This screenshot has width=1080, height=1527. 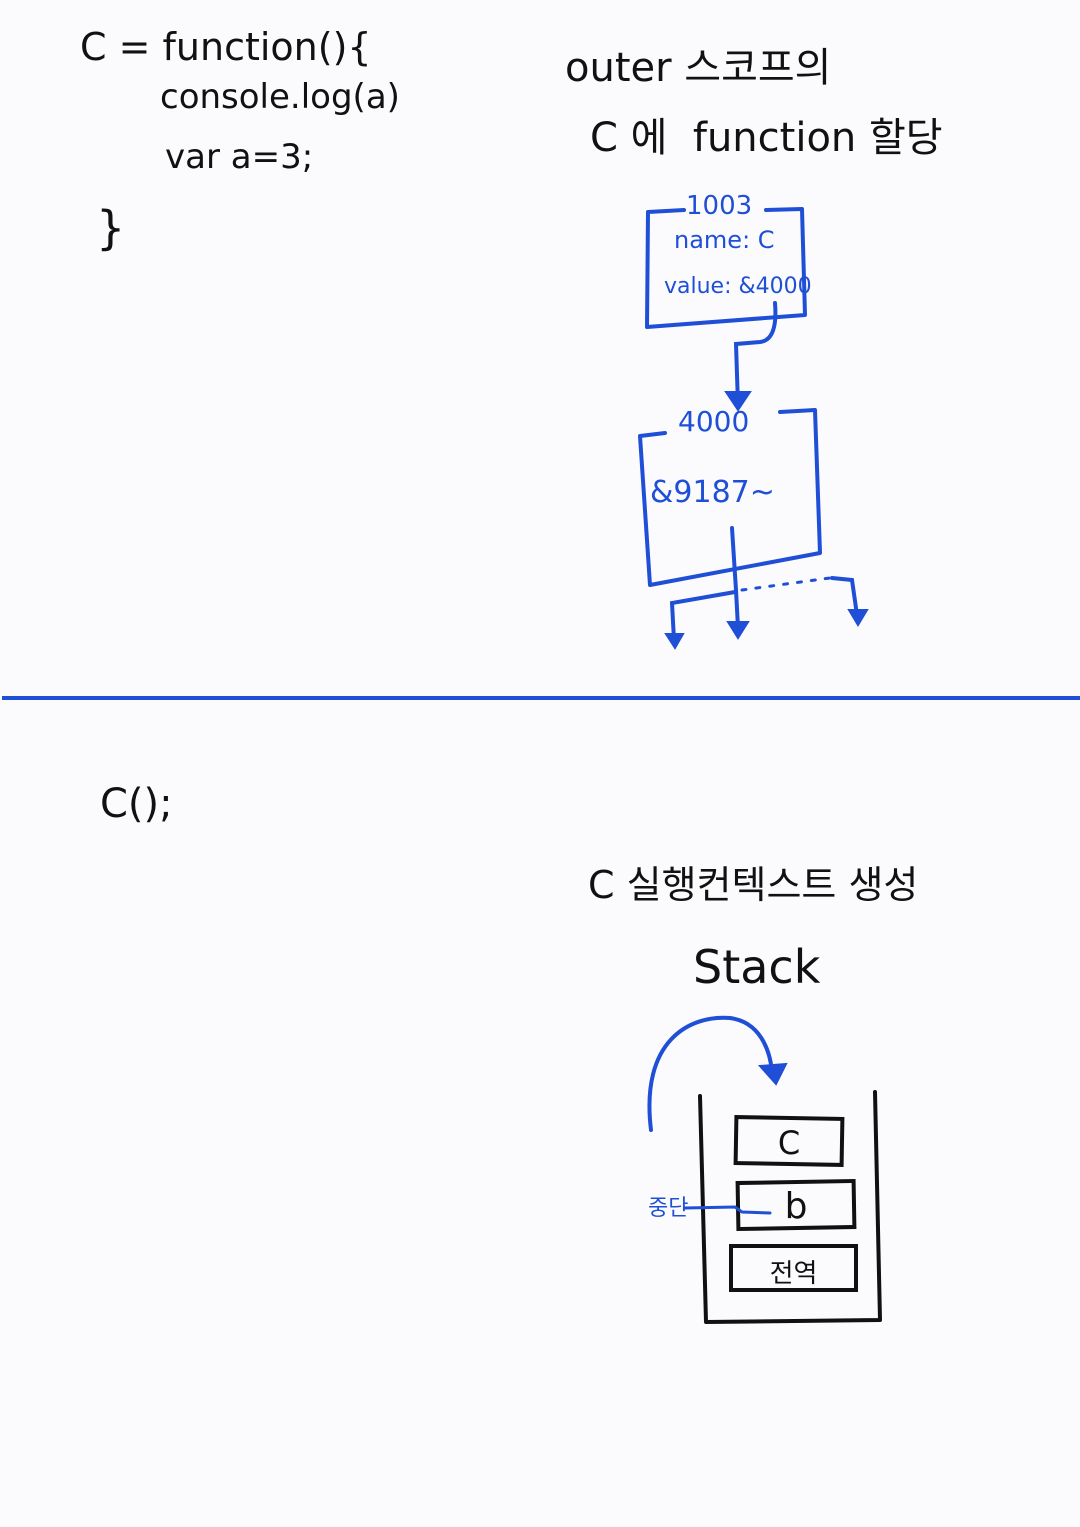 I want to click on func-right-arrowhead, so click(x=858, y=618).